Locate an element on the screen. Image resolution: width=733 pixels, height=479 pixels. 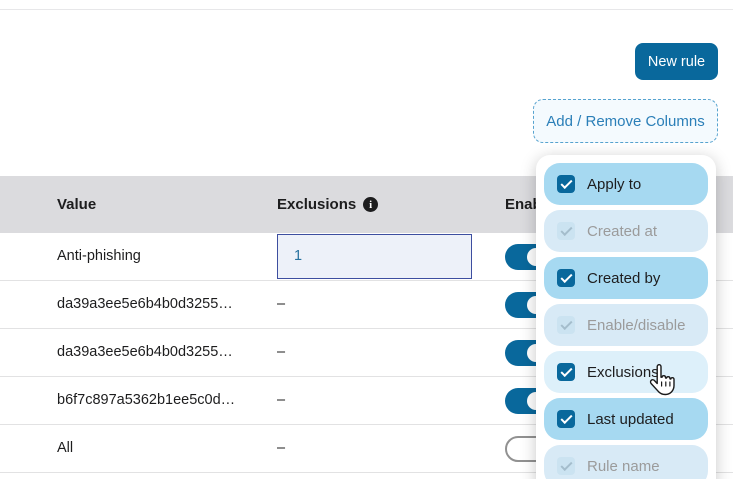
columns-menu-item-label: Exclusions is located at coordinates (623, 372).